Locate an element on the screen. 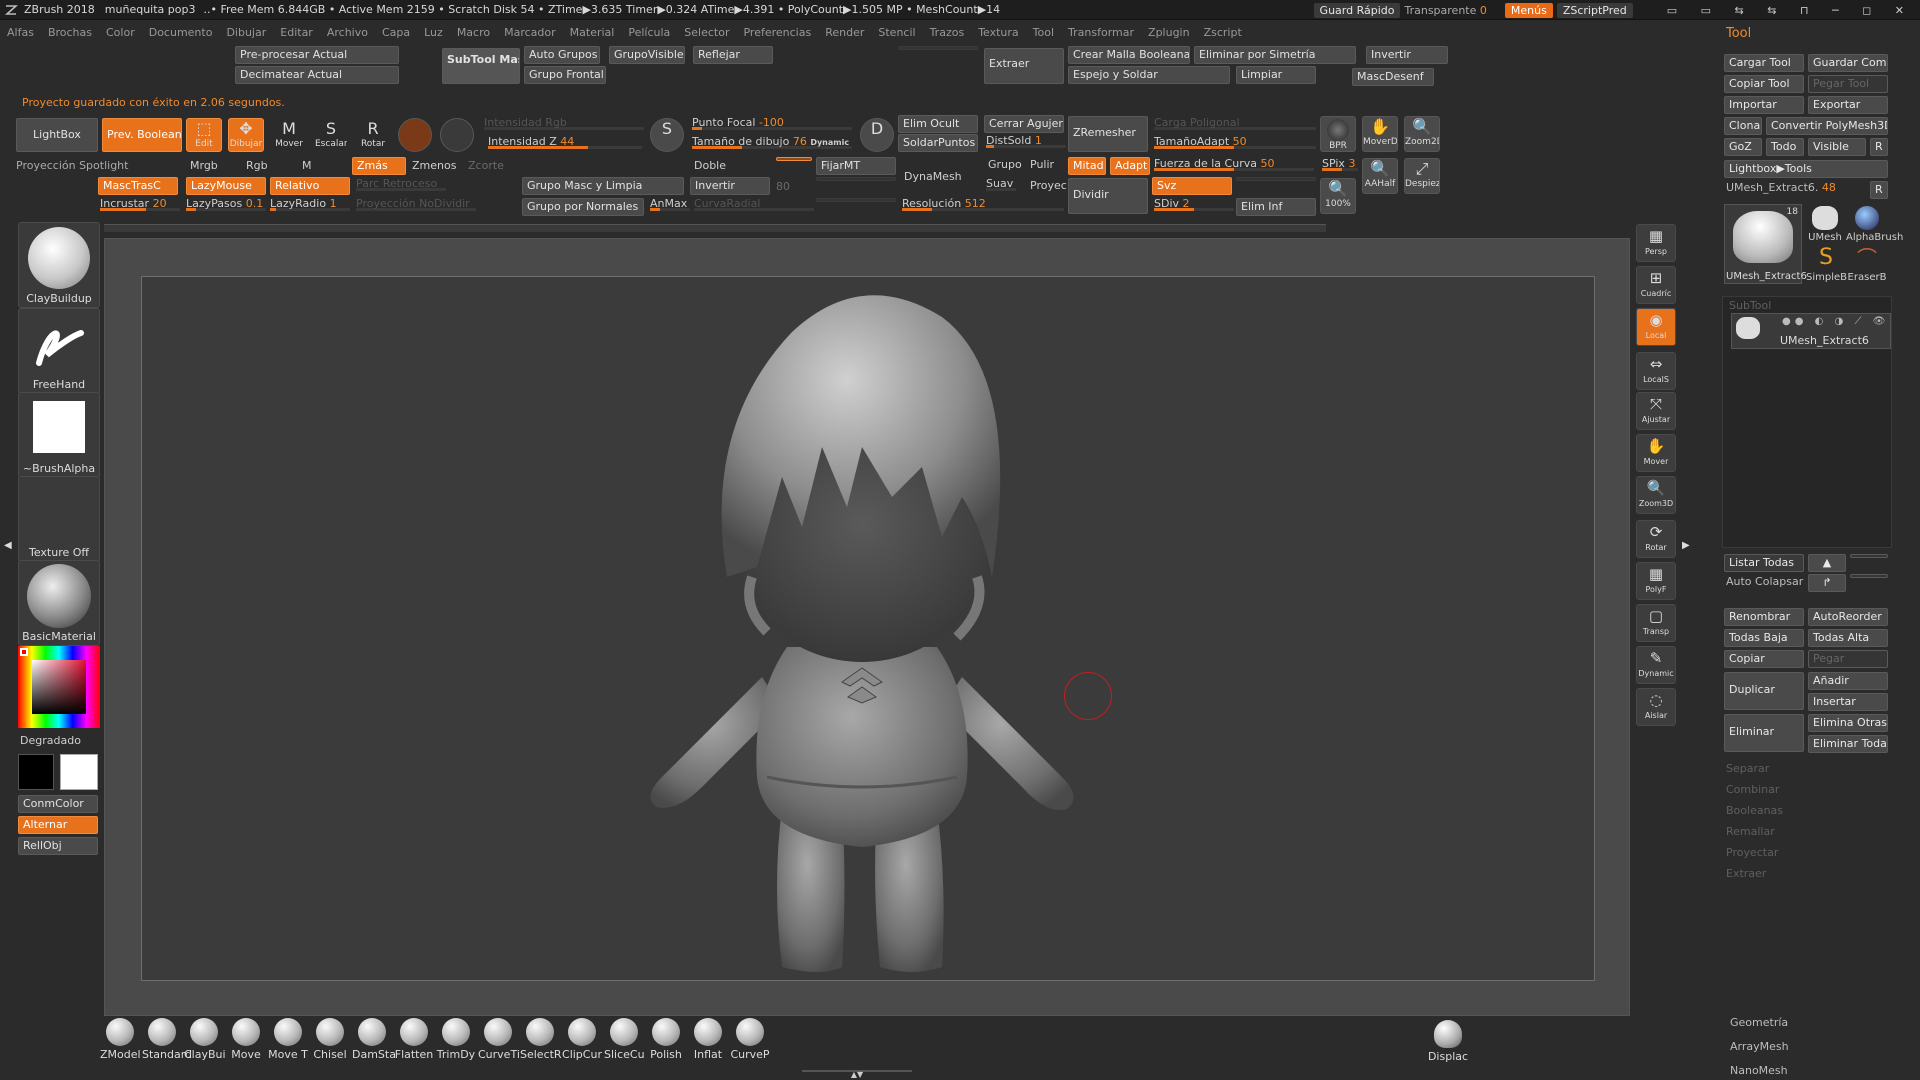  nanomesh-item: NanoMesh is located at coordinates (1759, 1070).